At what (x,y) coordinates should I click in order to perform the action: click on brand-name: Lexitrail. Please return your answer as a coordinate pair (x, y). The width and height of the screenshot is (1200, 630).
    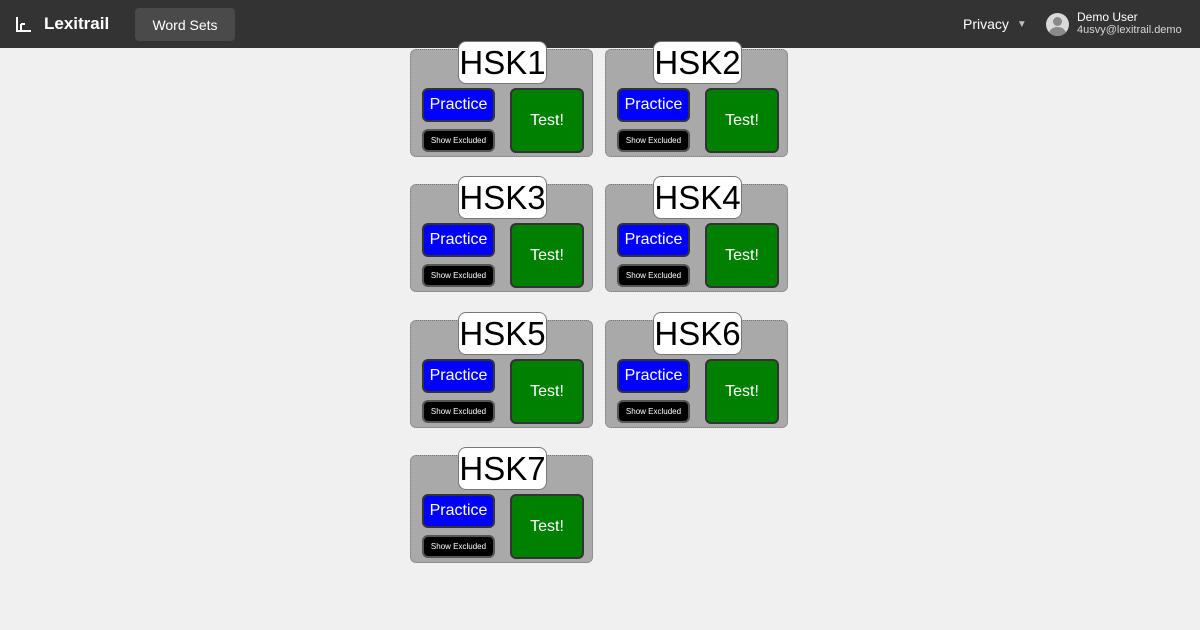
    Looking at the image, I should click on (77, 23).